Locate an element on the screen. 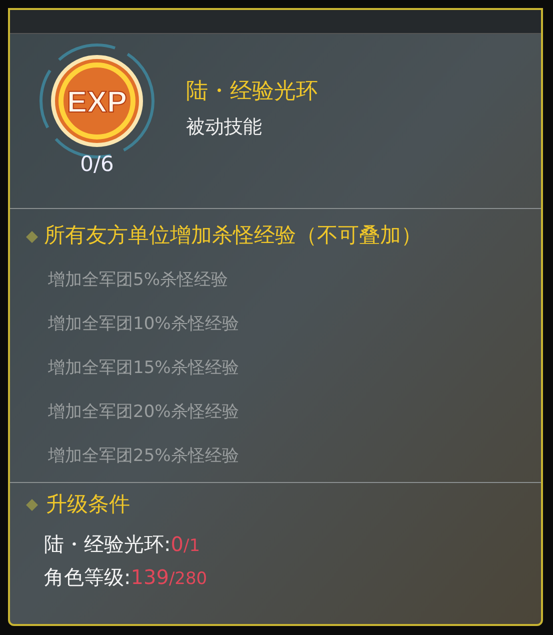 The height and width of the screenshot is (635, 553). effect-level-text: 增加全军团25%杀怪经验 is located at coordinates (144, 456).